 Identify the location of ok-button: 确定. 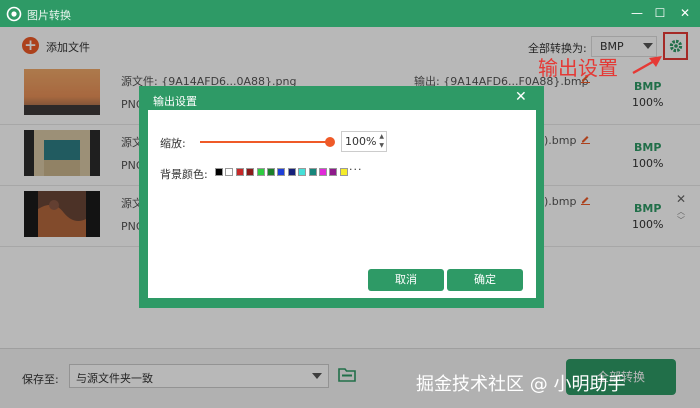
(485, 280).